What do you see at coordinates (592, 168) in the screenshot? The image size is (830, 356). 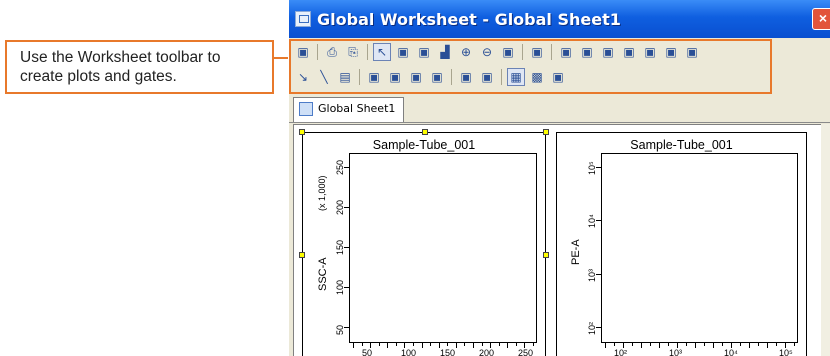 I see `y-tick-label: 10⁵` at bounding box center [592, 168].